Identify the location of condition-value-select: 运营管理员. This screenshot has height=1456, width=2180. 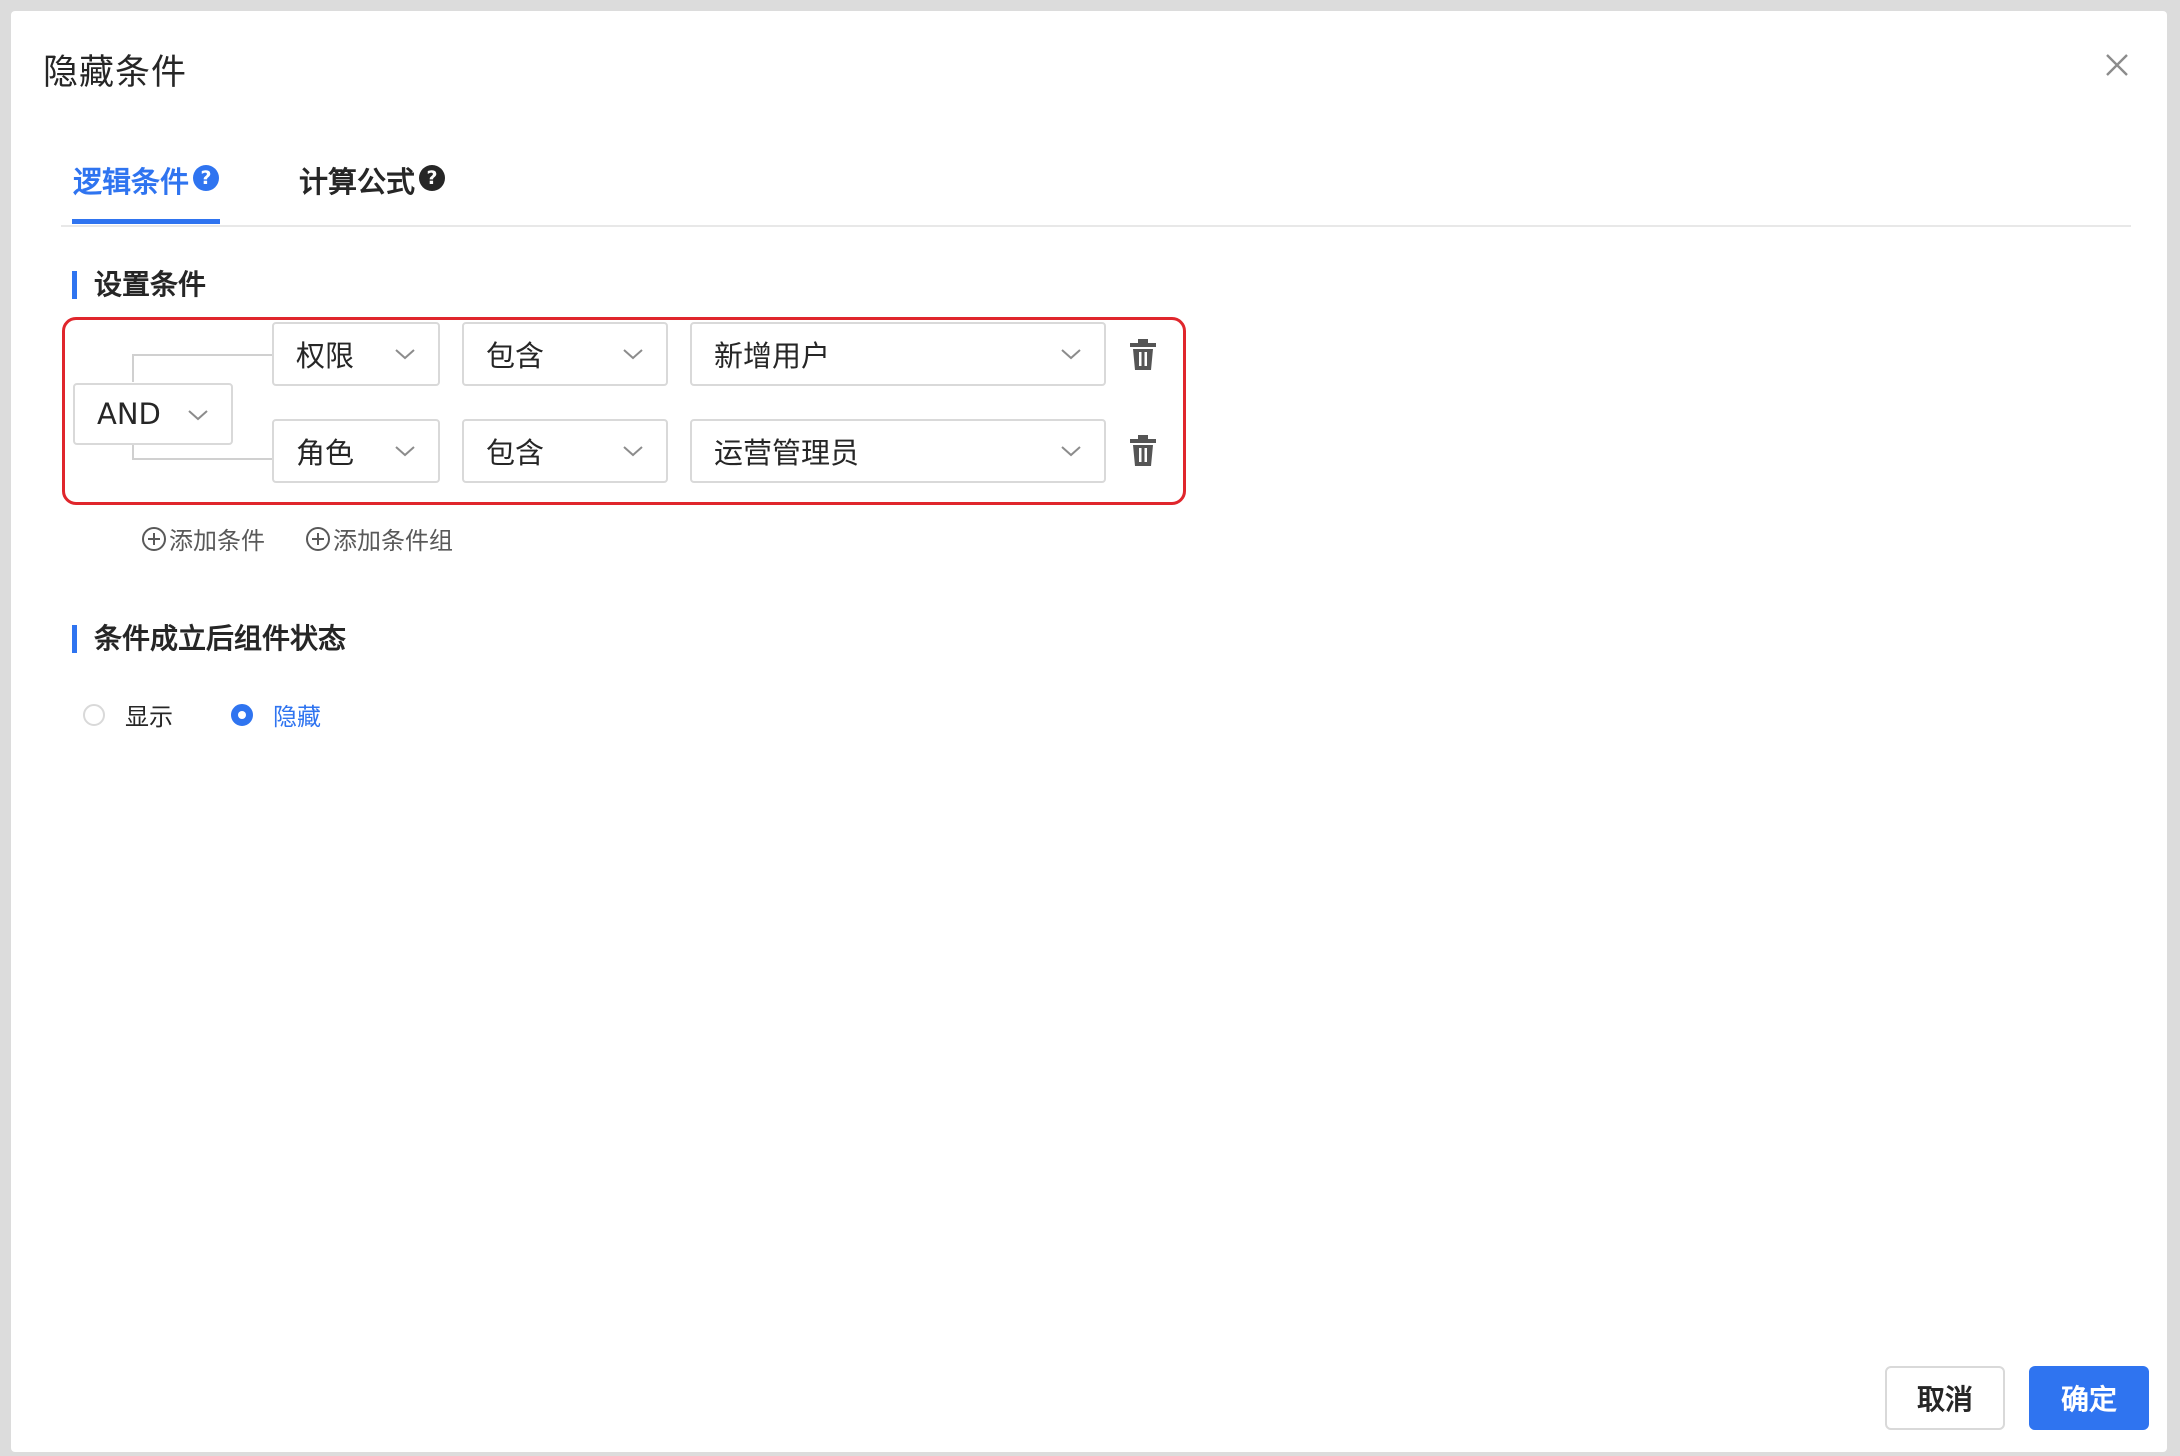
(898, 451).